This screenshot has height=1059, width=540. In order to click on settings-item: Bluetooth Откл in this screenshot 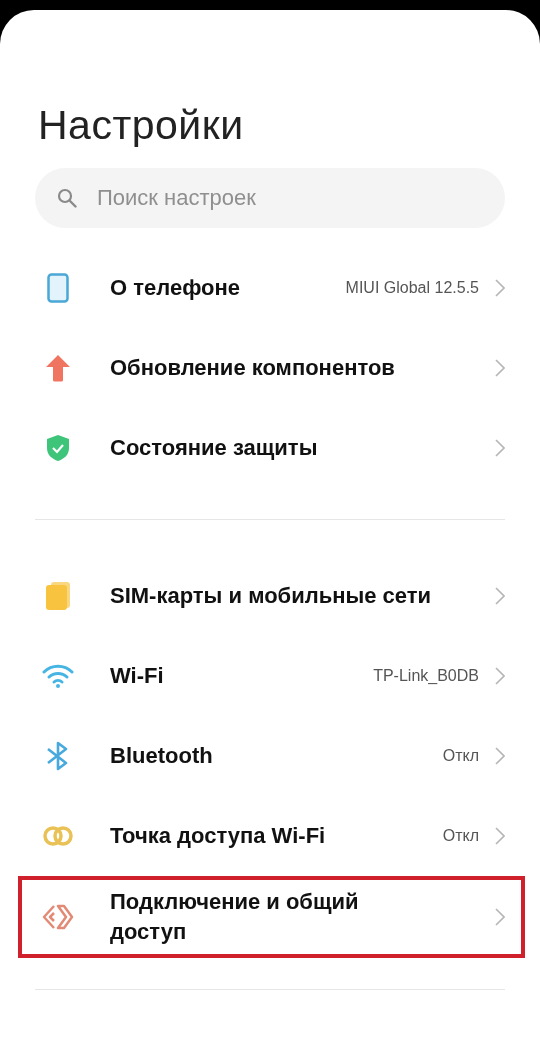, I will do `click(271, 756)`.